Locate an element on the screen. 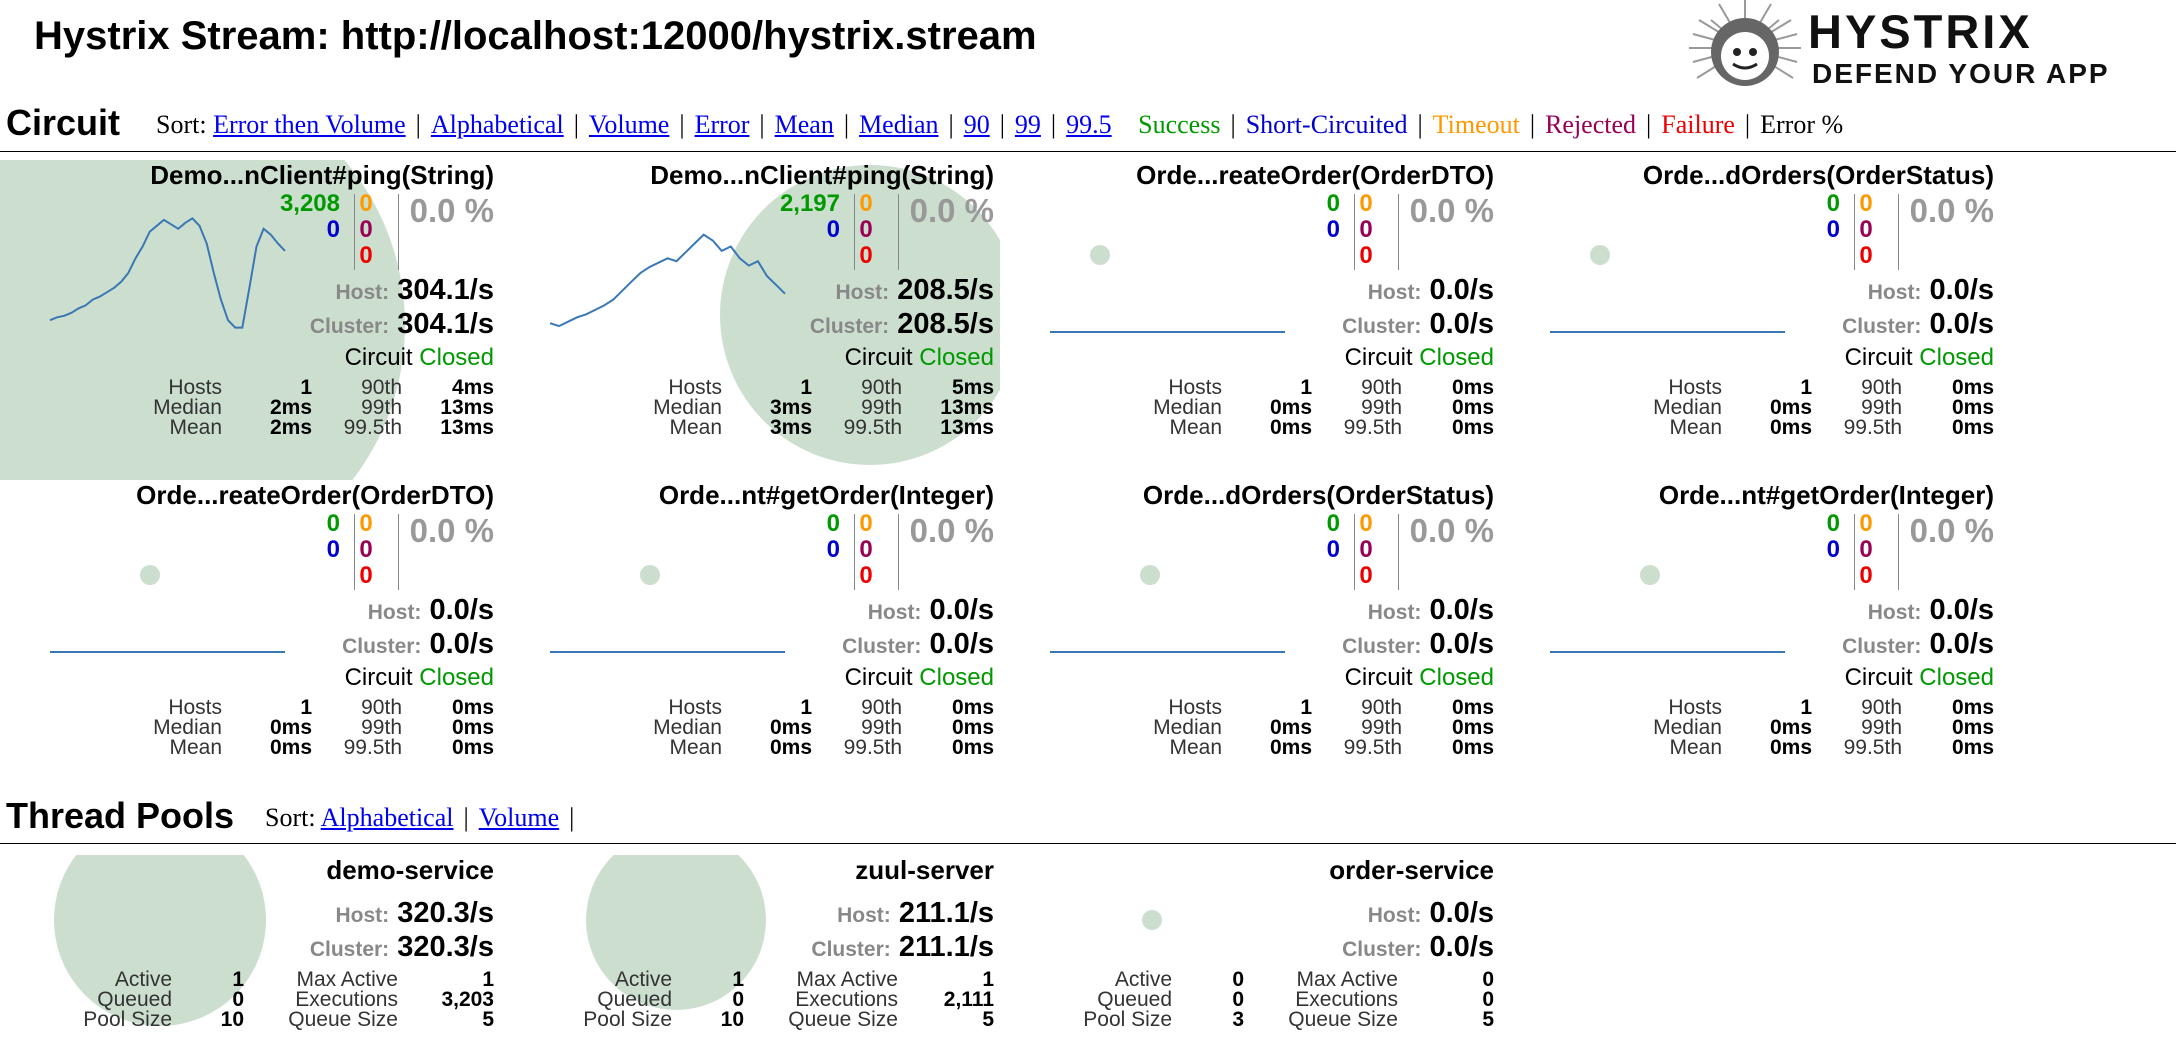 The width and height of the screenshot is (2176, 1052). cluster-rate-value: 304.1/s is located at coordinates (445, 324).